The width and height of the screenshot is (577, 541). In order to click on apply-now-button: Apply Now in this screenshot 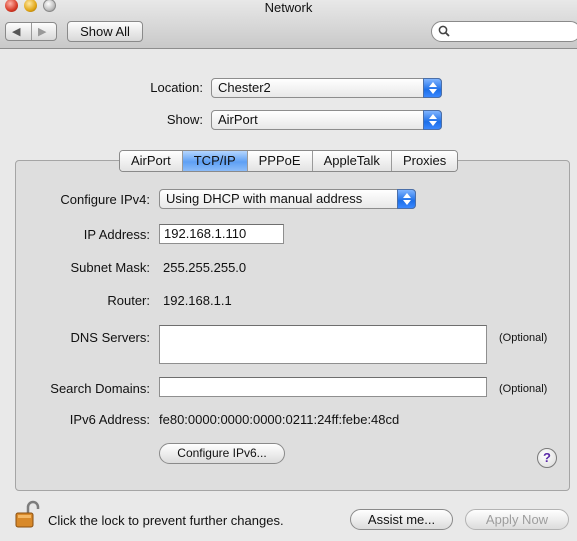, I will do `click(517, 519)`.